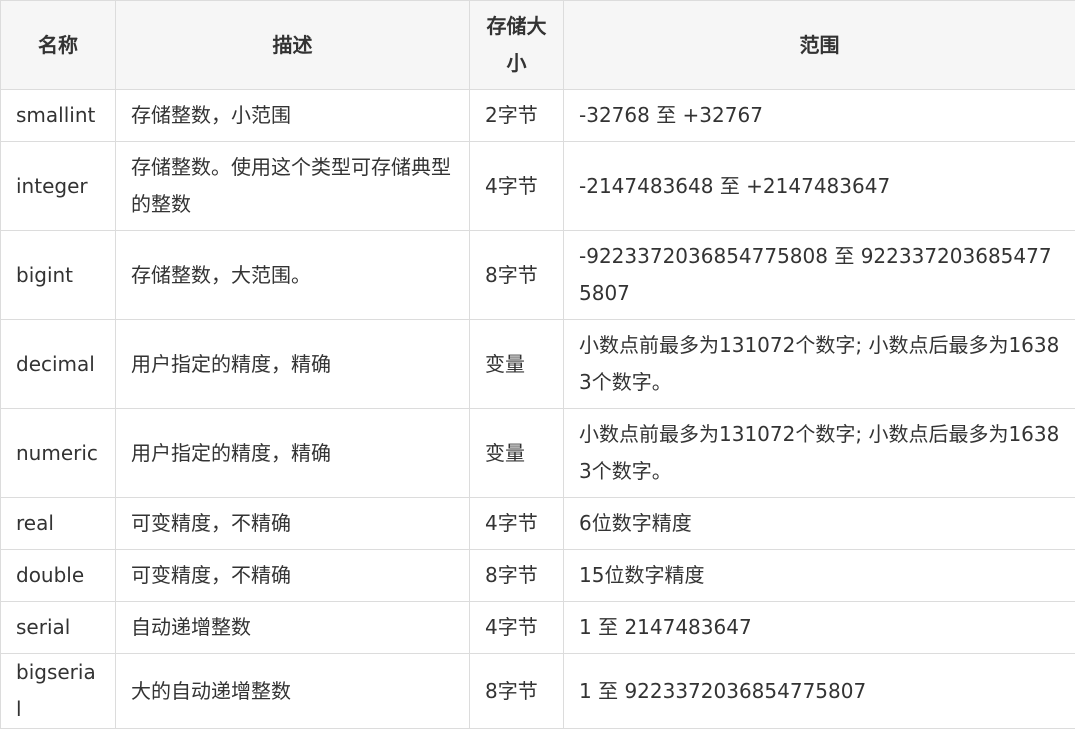  I want to click on table-row: double 可变精度，不精确 8字节 15位数字精度, so click(538, 576).